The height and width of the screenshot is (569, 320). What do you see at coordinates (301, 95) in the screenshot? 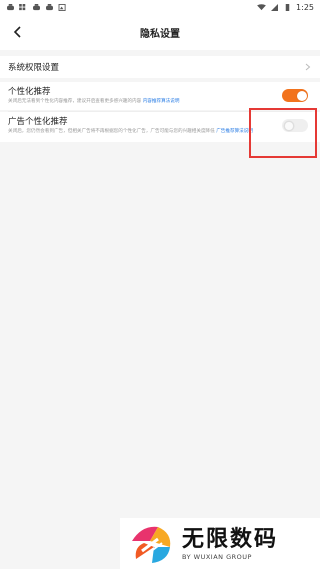
I see `toggle-knob` at bounding box center [301, 95].